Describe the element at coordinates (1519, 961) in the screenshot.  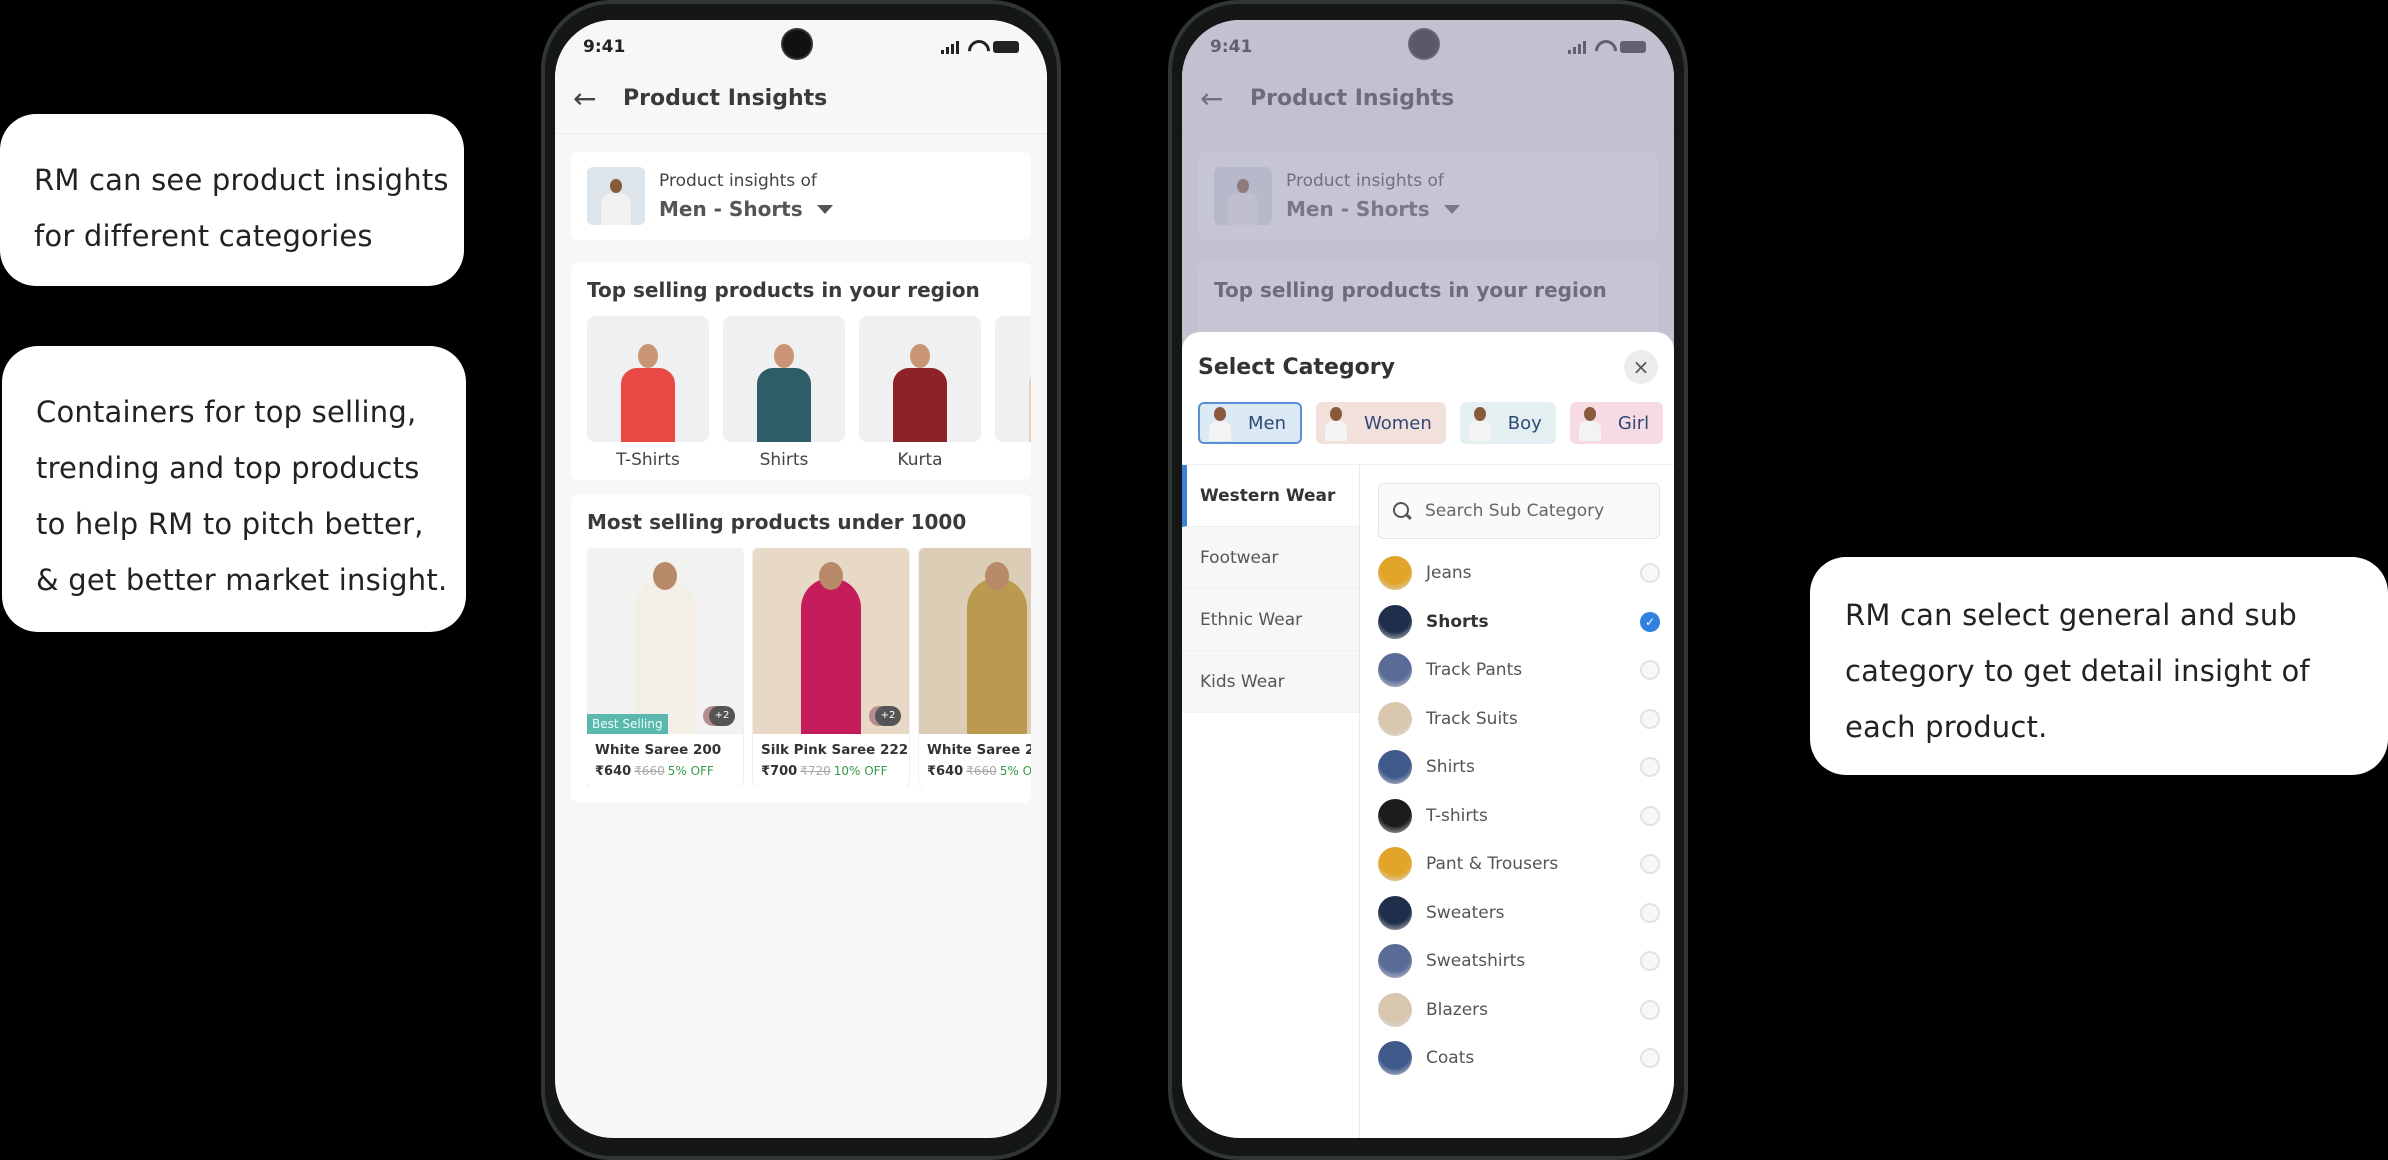
I see `subcategory-item: Sweatshirts` at that location.